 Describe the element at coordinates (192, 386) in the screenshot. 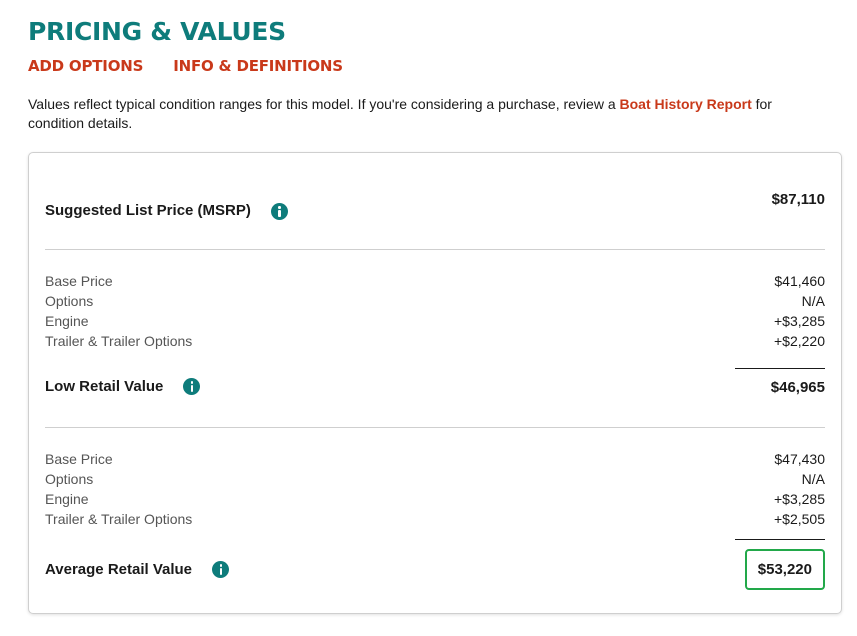

I see `low-retail-info-icon` at that location.